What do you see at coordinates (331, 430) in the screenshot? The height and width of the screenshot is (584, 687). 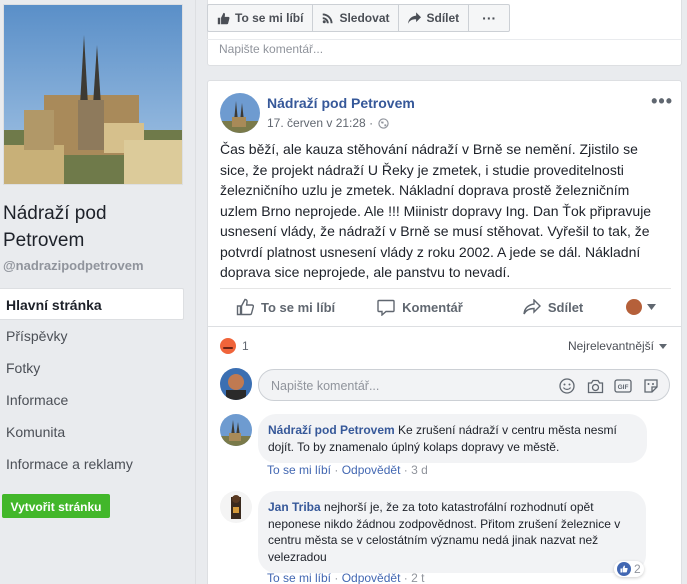 I see `comment-author: Nádraží pod Petrovem` at bounding box center [331, 430].